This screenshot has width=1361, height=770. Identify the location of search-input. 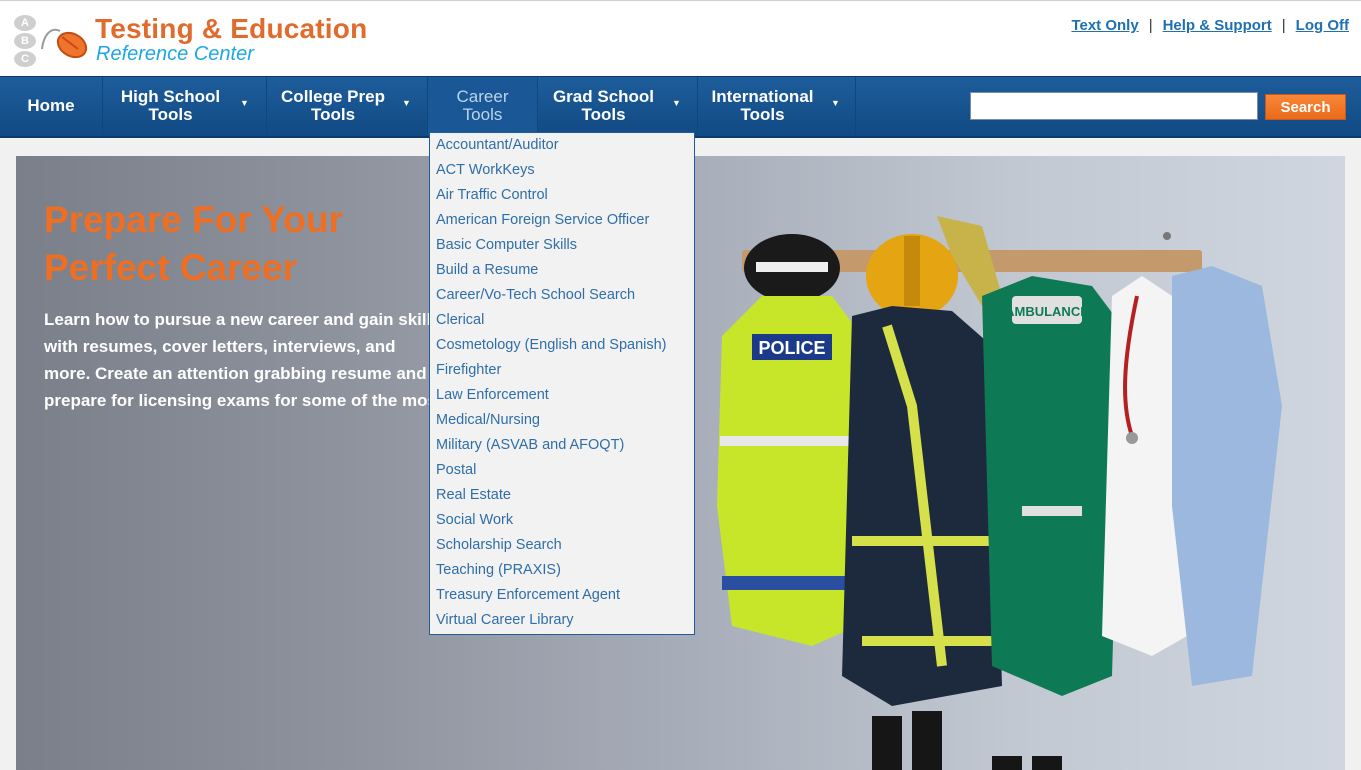
(1114, 106).